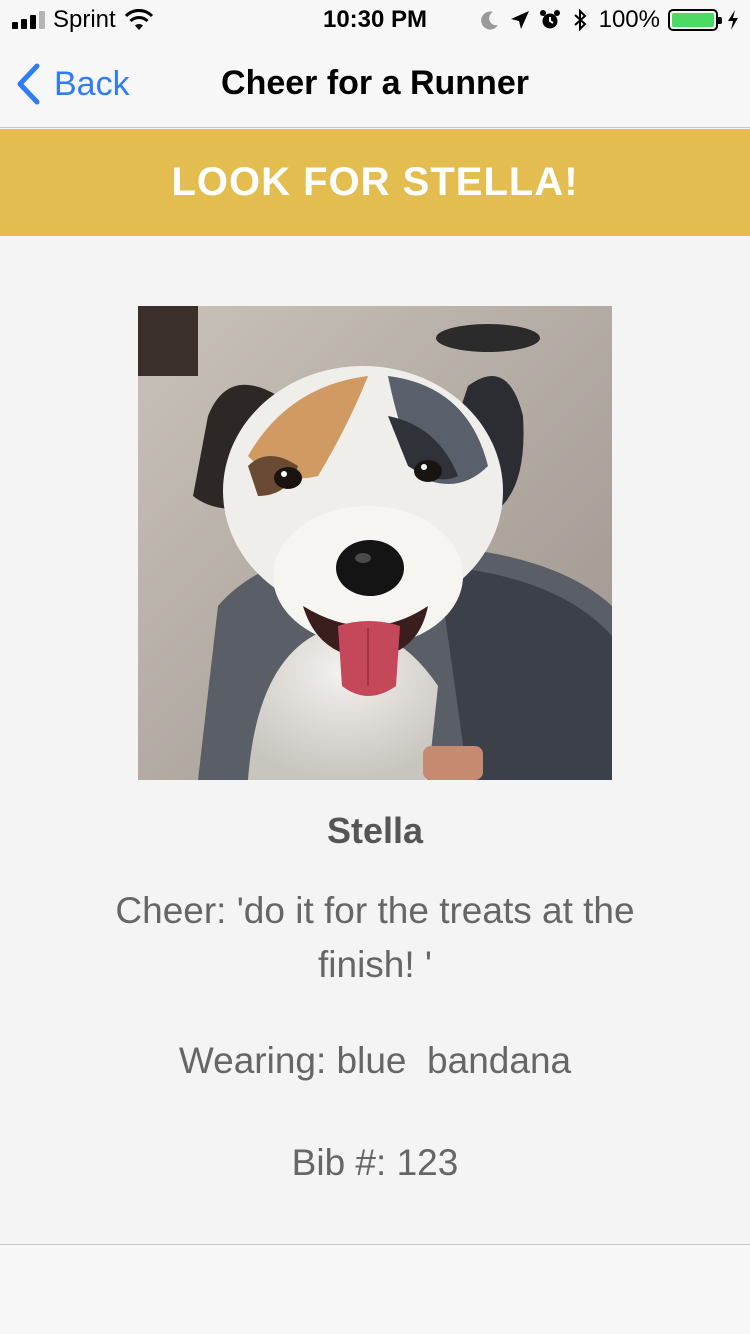 The width and height of the screenshot is (750, 1334). I want to click on navigation-bar: Back Cheer for a Runner, so click(375, 84).